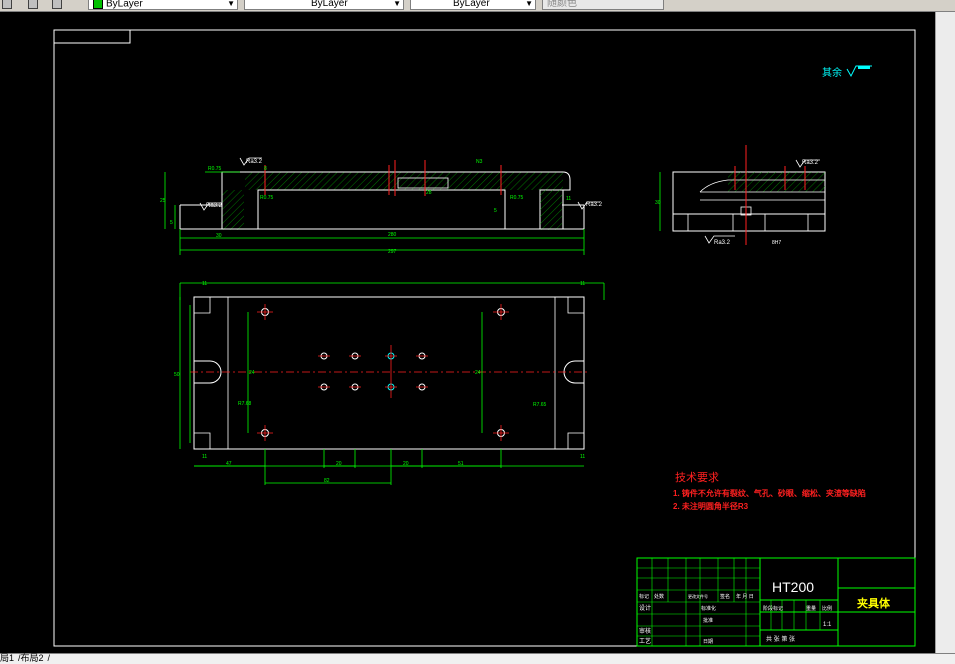 Image resolution: width=955 pixels, height=664 pixels. Describe the element at coordinates (725, 596) in the screenshot. I see `header-label-4: 签名` at that location.